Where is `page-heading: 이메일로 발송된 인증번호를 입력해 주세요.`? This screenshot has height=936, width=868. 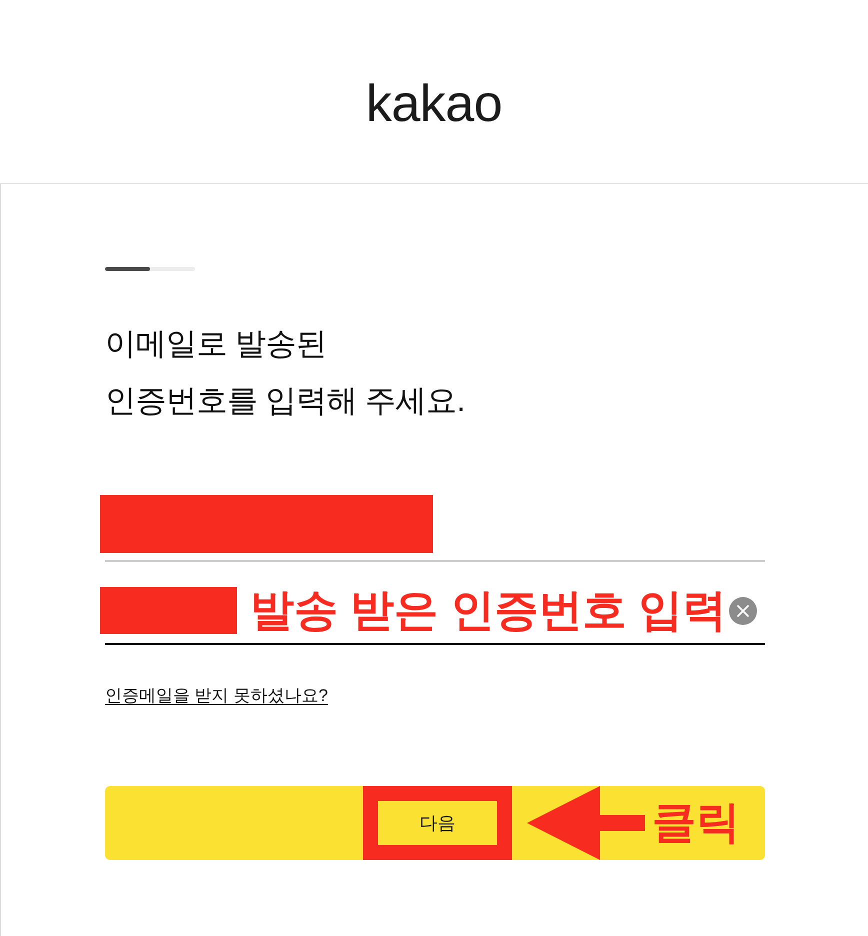
page-heading: 이메일로 발송된 인증번호를 입력해 주세요. is located at coordinates (285, 372).